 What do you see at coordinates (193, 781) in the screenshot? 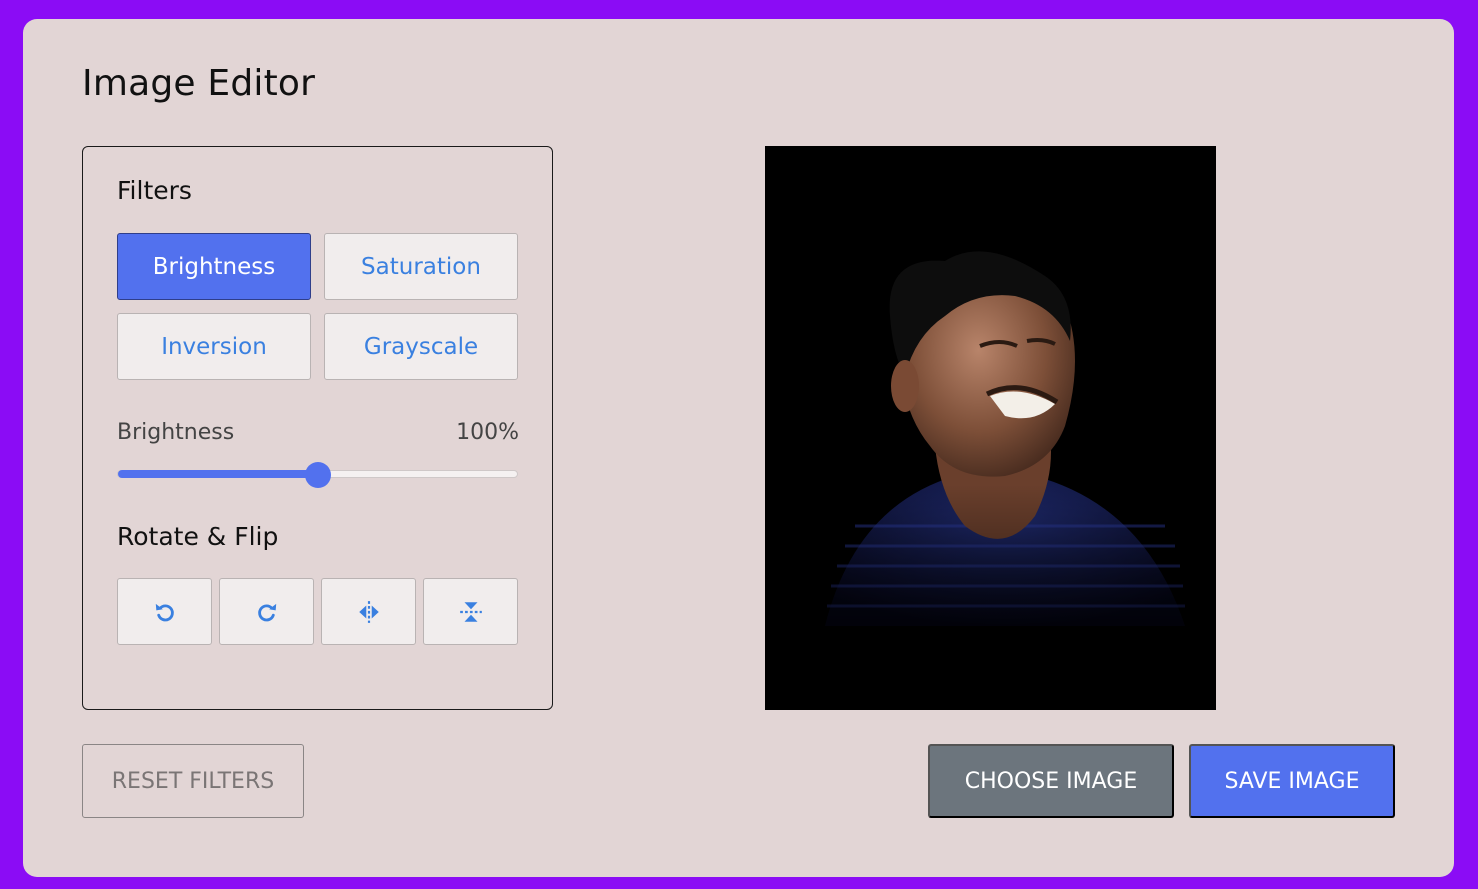
I see `reset-filters-button: RESET FILTERS` at bounding box center [193, 781].